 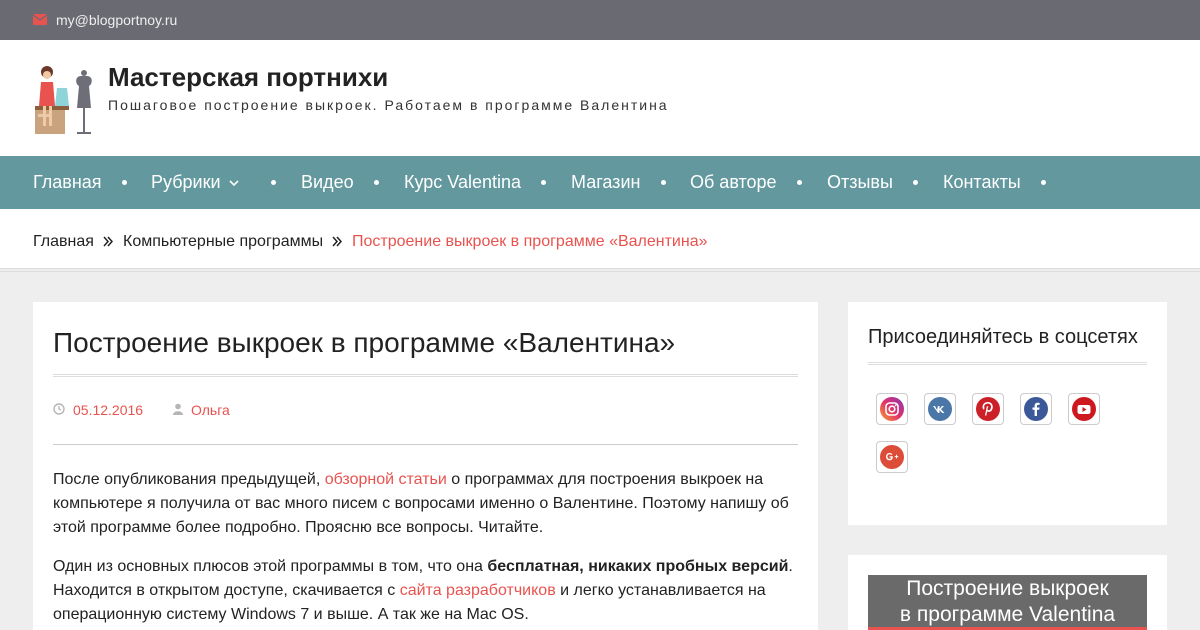 I want to click on pinterest-icon, so click(x=988, y=409).